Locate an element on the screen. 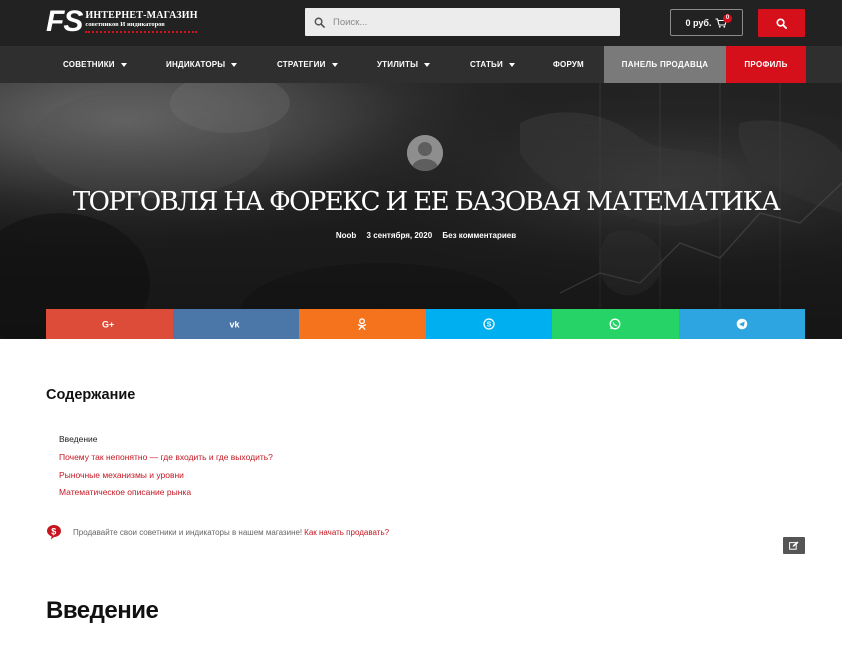  search-box is located at coordinates (462, 22).